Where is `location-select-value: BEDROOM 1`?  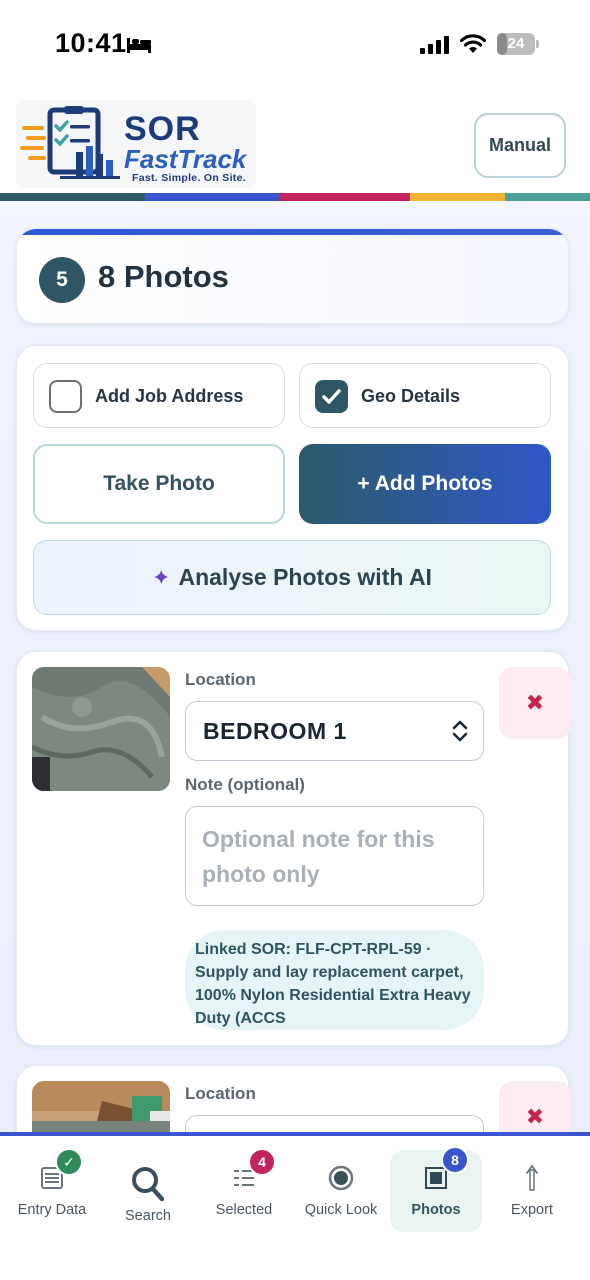 location-select-value: BEDROOM 1 is located at coordinates (275, 731).